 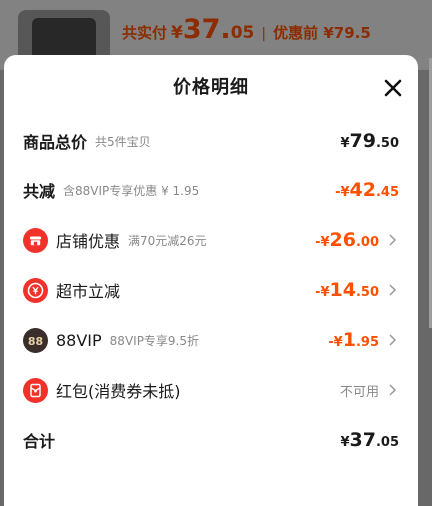 What do you see at coordinates (39, 441) in the screenshot?
I see `row-label: 合计` at bounding box center [39, 441].